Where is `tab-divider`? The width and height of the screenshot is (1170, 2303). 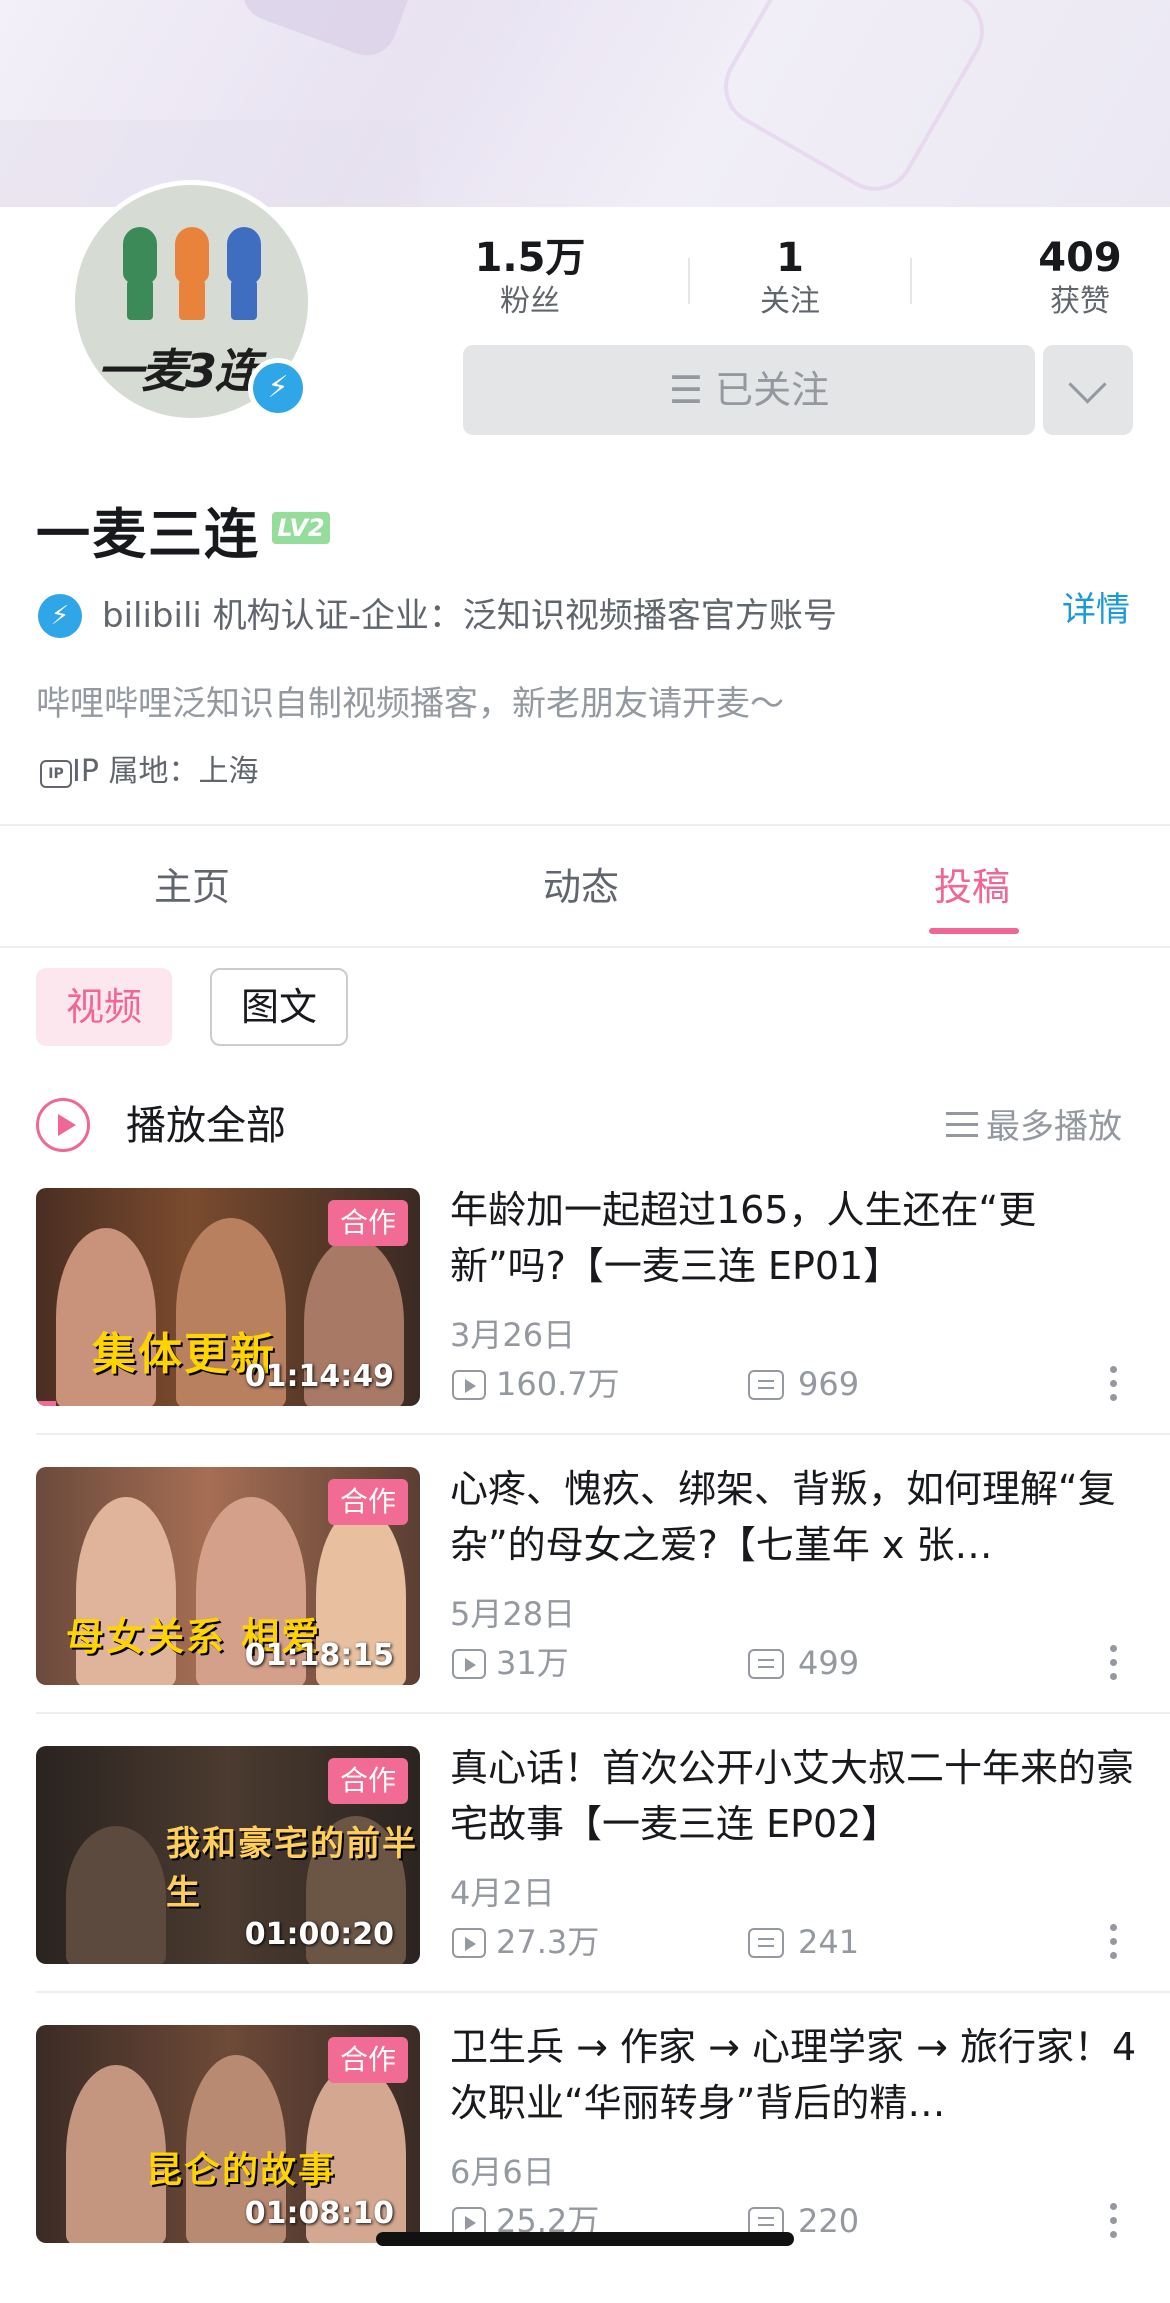
tab-divider is located at coordinates (585, 947).